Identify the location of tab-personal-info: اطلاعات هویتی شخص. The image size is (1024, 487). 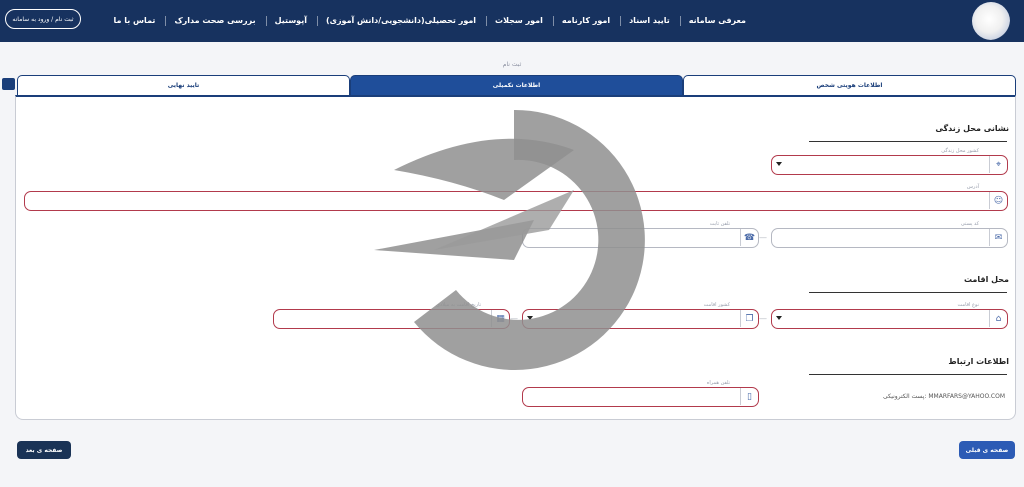
(849, 85).